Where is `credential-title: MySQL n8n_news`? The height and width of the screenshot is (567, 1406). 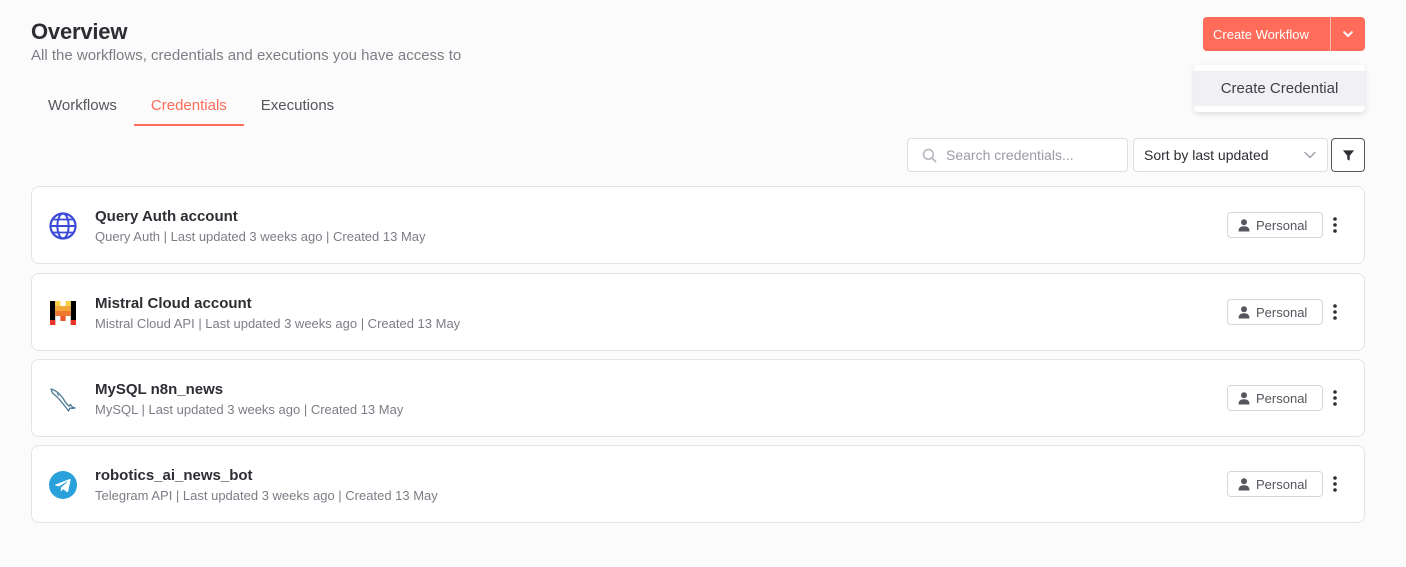
credential-title: MySQL n8n_news is located at coordinates (159, 389).